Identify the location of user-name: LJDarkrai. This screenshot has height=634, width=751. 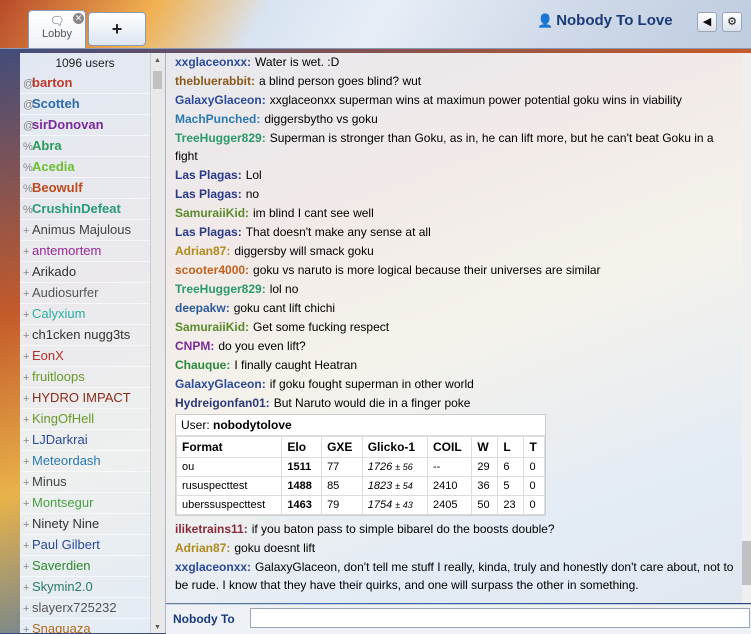
(60, 439).